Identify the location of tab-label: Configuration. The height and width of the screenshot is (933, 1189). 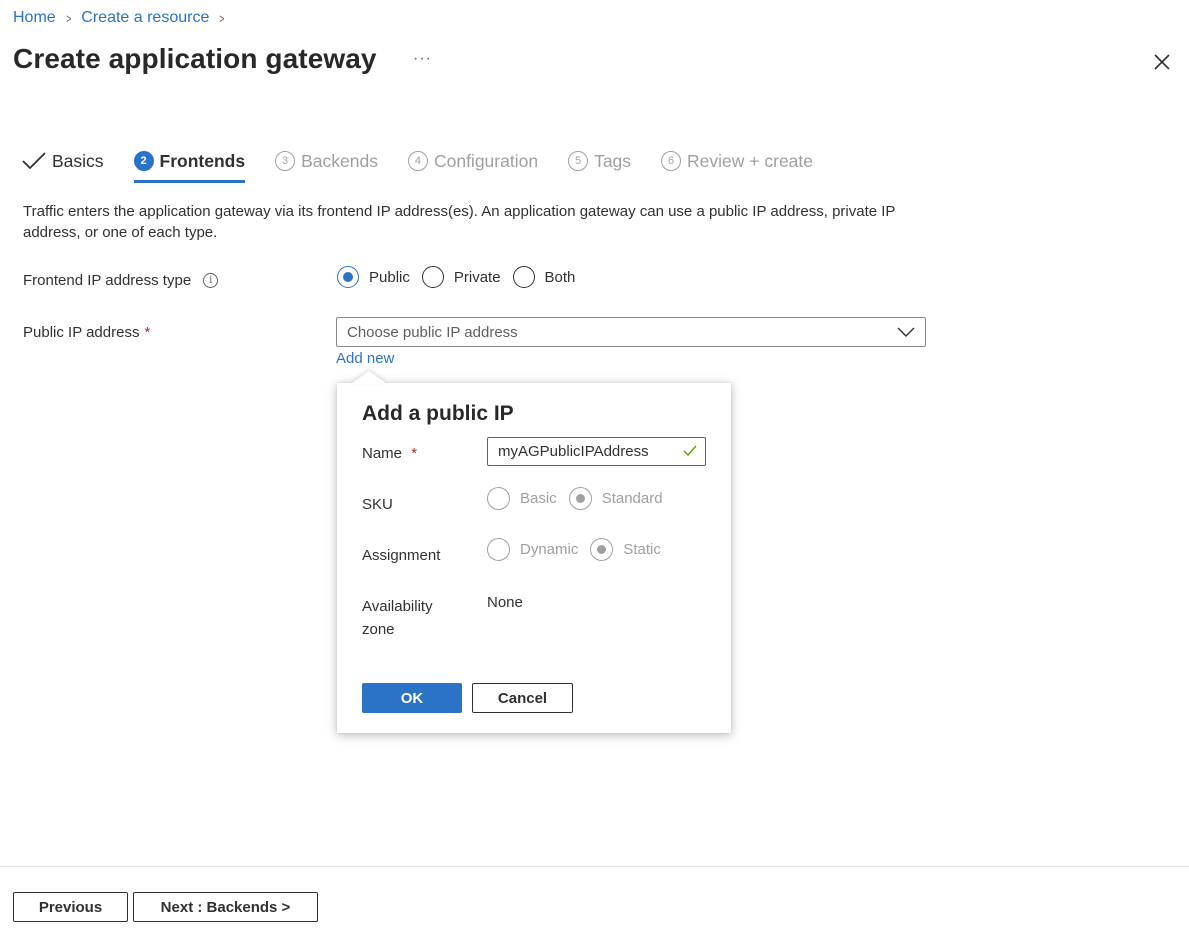
(486, 160).